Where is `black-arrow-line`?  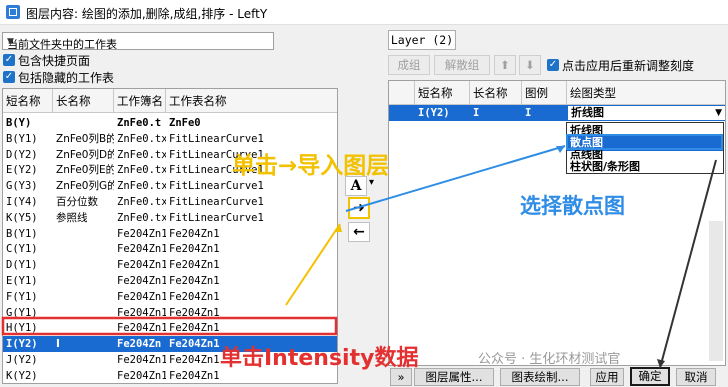 black-arrow-line is located at coordinates (688, 264).